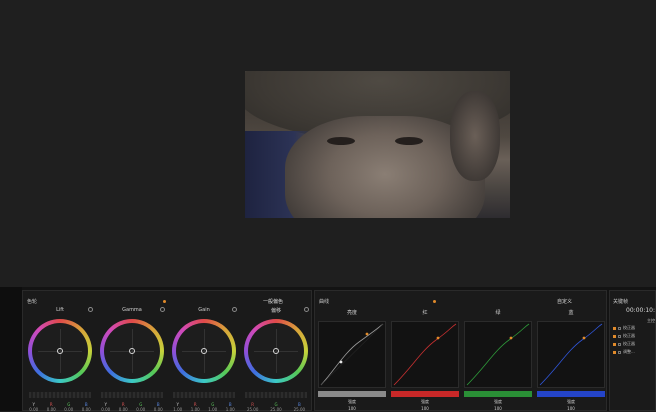  What do you see at coordinates (11, 349) in the screenshot?
I see `panel-left-gutter` at bounding box center [11, 349].